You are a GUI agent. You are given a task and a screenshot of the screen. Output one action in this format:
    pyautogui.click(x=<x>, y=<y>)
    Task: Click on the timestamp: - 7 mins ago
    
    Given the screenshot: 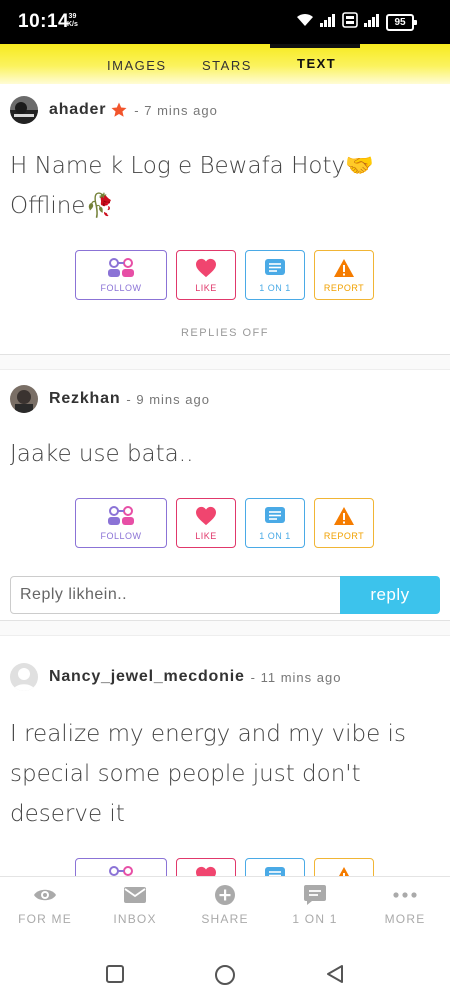 What is the action you would take?
    pyautogui.click(x=176, y=110)
    